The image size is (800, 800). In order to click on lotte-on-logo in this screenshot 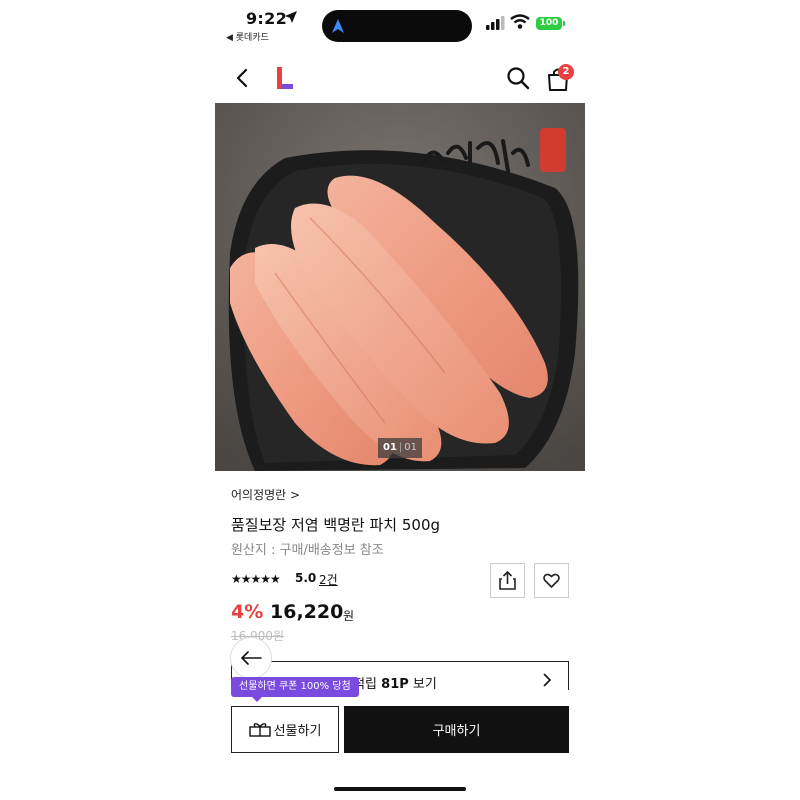, I will do `click(285, 79)`.